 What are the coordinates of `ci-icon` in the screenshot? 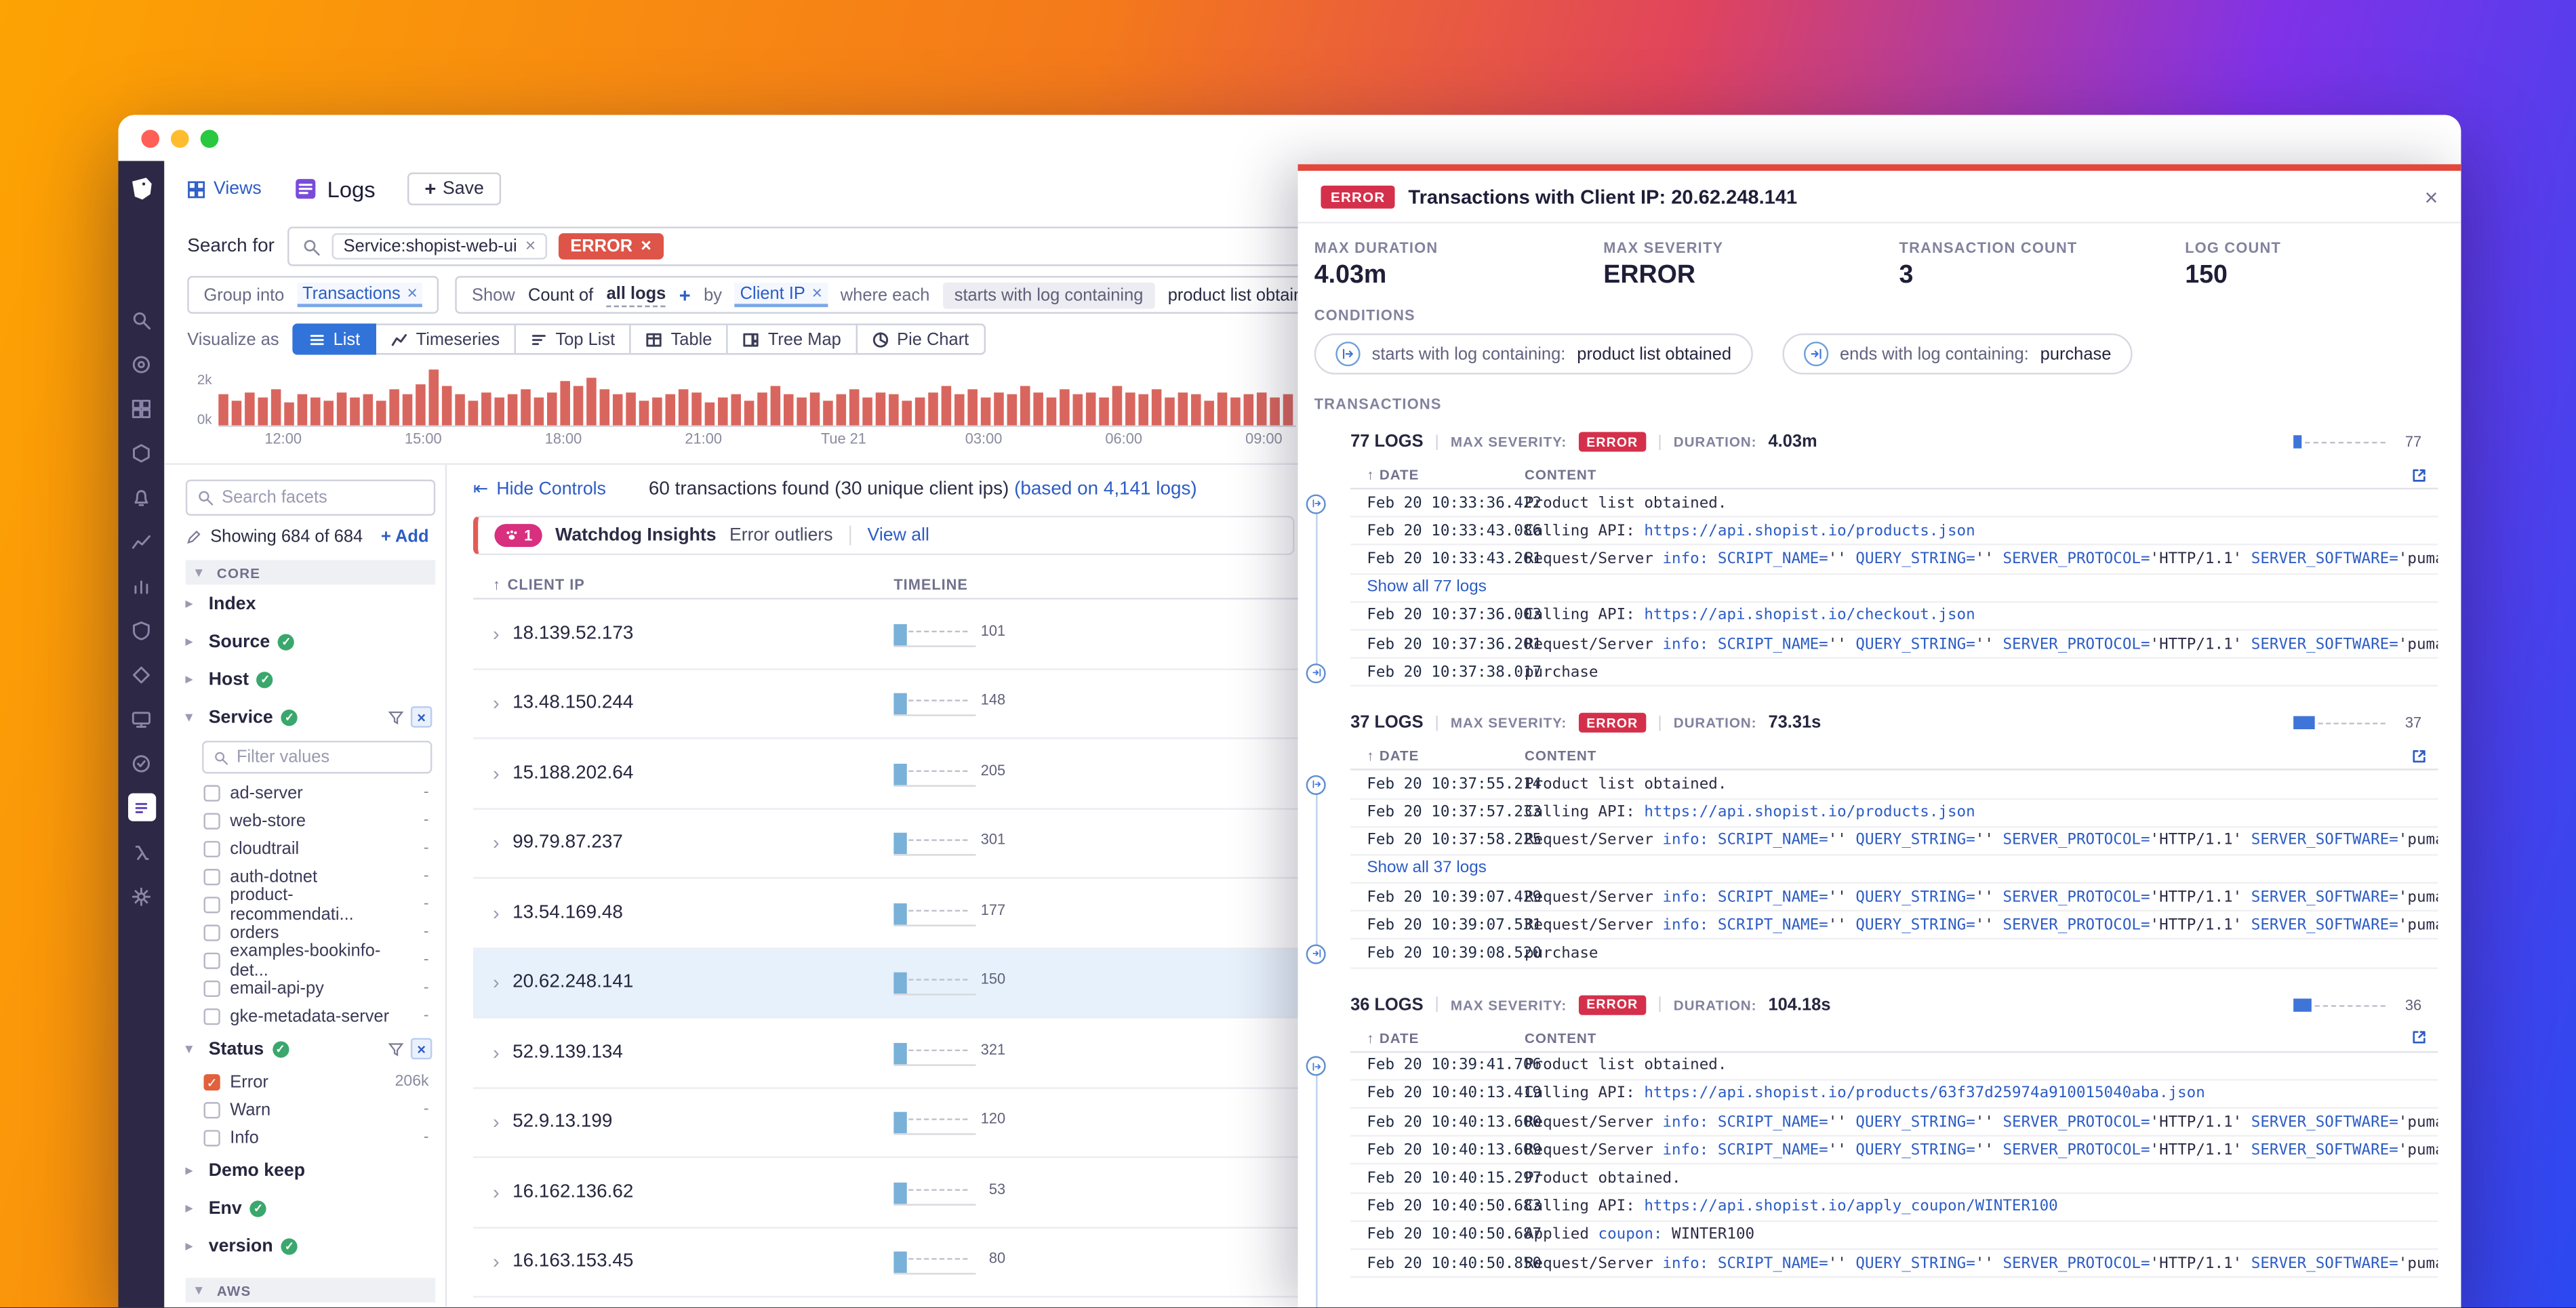 It's located at (141, 763).